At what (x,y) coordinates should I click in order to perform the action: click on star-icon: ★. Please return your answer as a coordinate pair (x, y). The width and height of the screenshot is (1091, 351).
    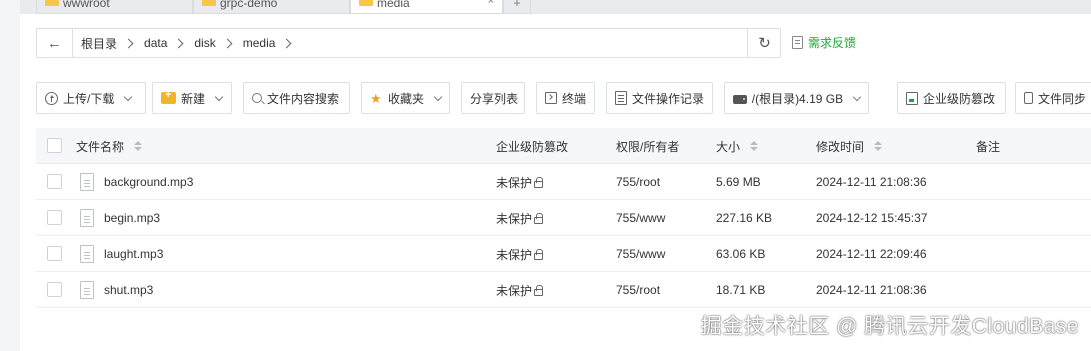
    Looking at the image, I should click on (376, 98).